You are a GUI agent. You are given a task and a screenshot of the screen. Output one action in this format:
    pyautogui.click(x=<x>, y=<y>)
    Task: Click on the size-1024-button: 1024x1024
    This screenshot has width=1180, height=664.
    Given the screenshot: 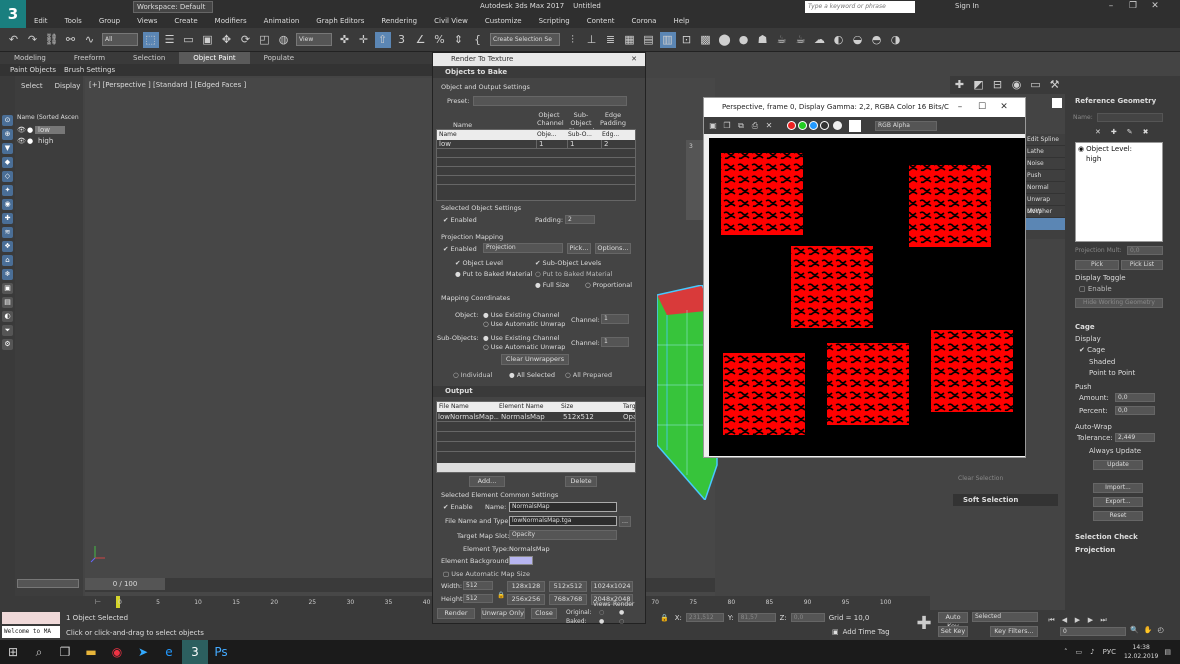 What is the action you would take?
    pyautogui.click(x=612, y=586)
    